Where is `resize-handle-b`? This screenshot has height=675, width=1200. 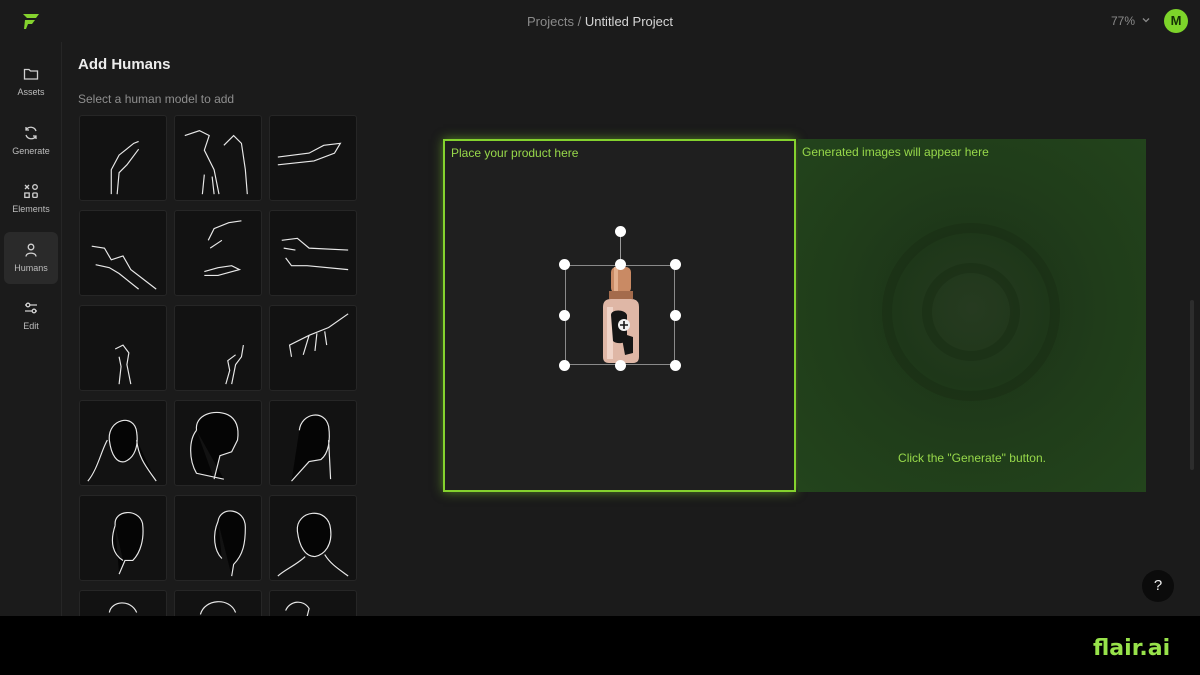
resize-handle-b is located at coordinates (620, 365).